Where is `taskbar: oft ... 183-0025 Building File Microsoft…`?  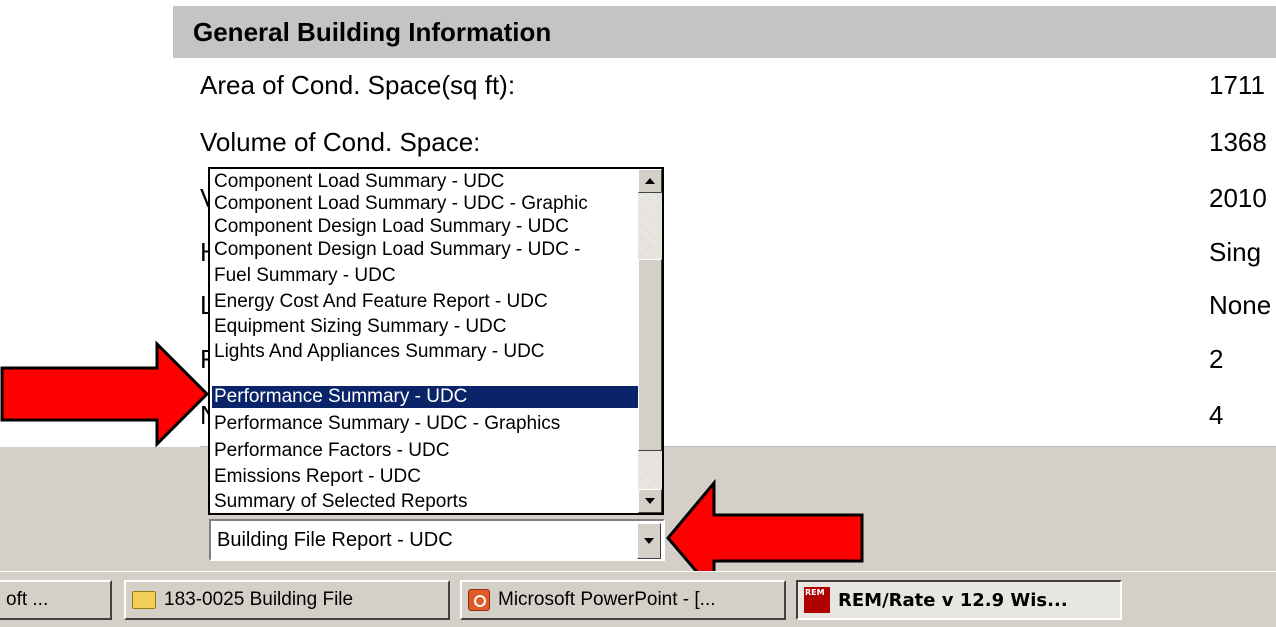 taskbar: oft ... 183-0025 Building File Microsoft… is located at coordinates (638, 599).